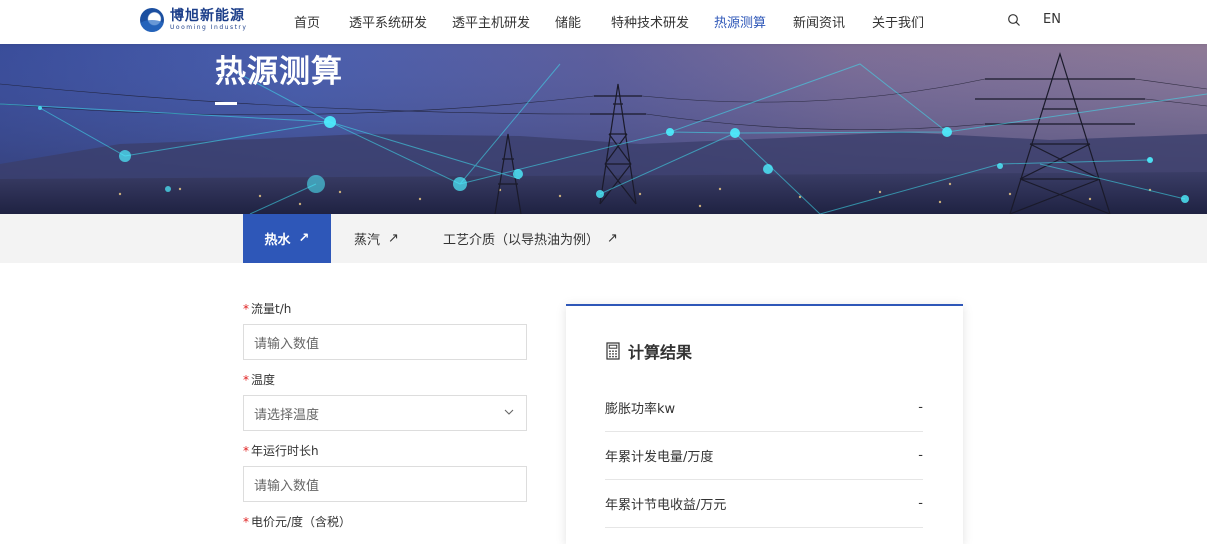 The image size is (1207, 544). Describe the element at coordinates (1052, 19) in the screenshot. I see `language-switch: EN` at that location.